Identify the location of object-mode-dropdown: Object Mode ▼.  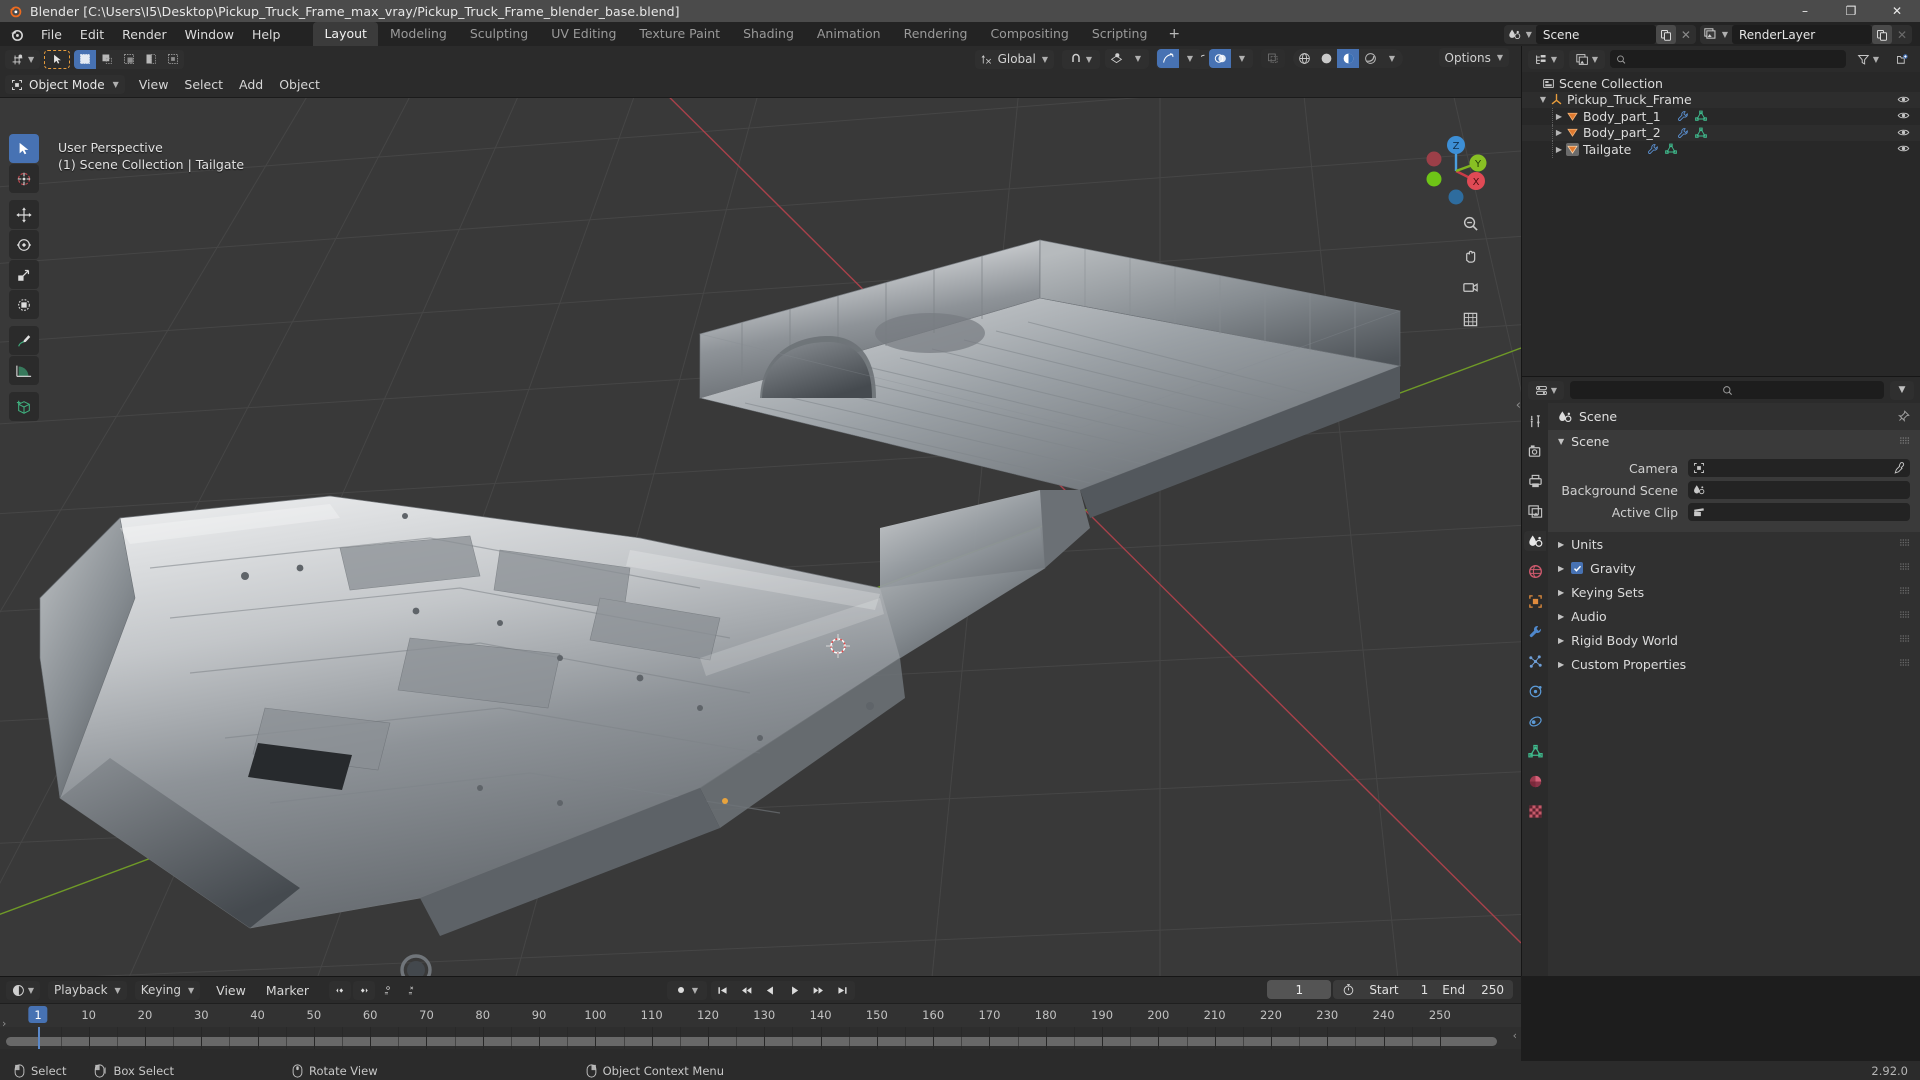
(65, 84).